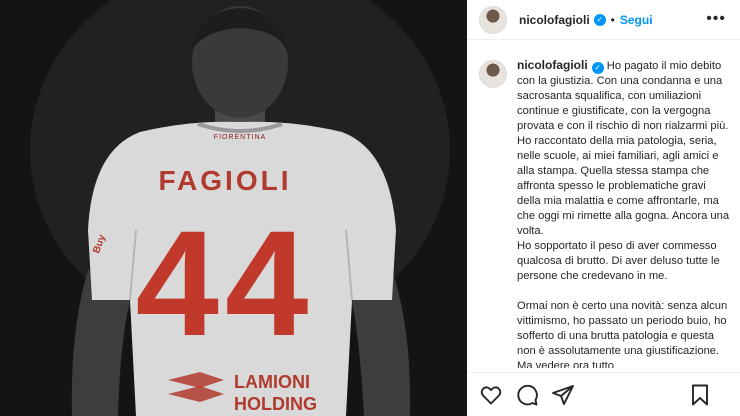  Describe the element at coordinates (272, 382) in the screenshot. I see `sponsor-text-1: LAMIONI` at that location.